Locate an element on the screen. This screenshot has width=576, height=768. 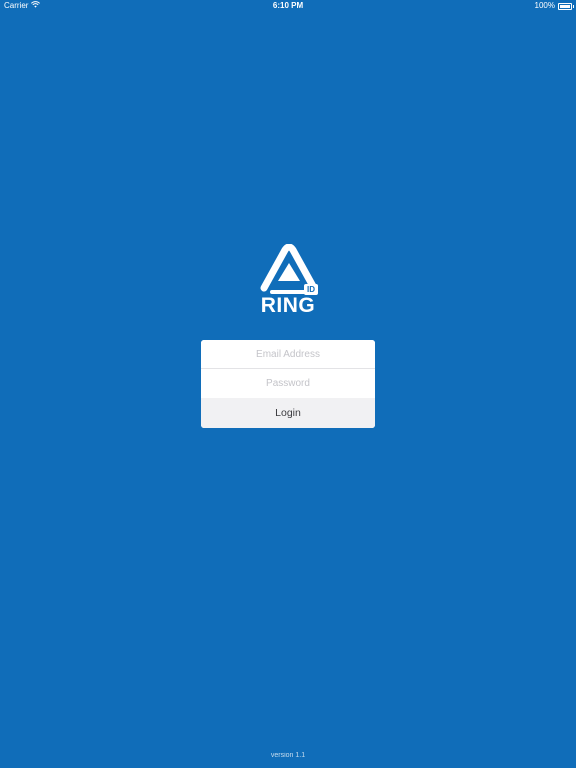
login-button: Login is located at coordinates (288, 413).